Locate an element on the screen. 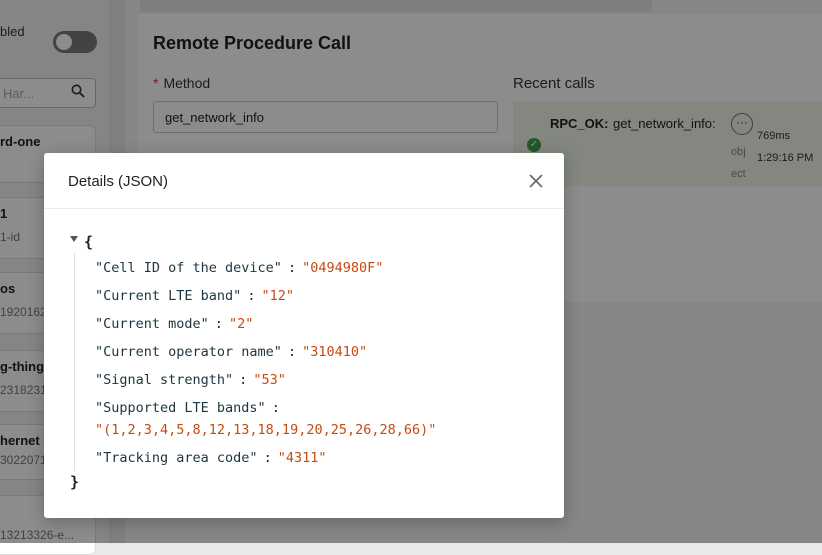  json-value: "2" is located at coordinates (241, 324).